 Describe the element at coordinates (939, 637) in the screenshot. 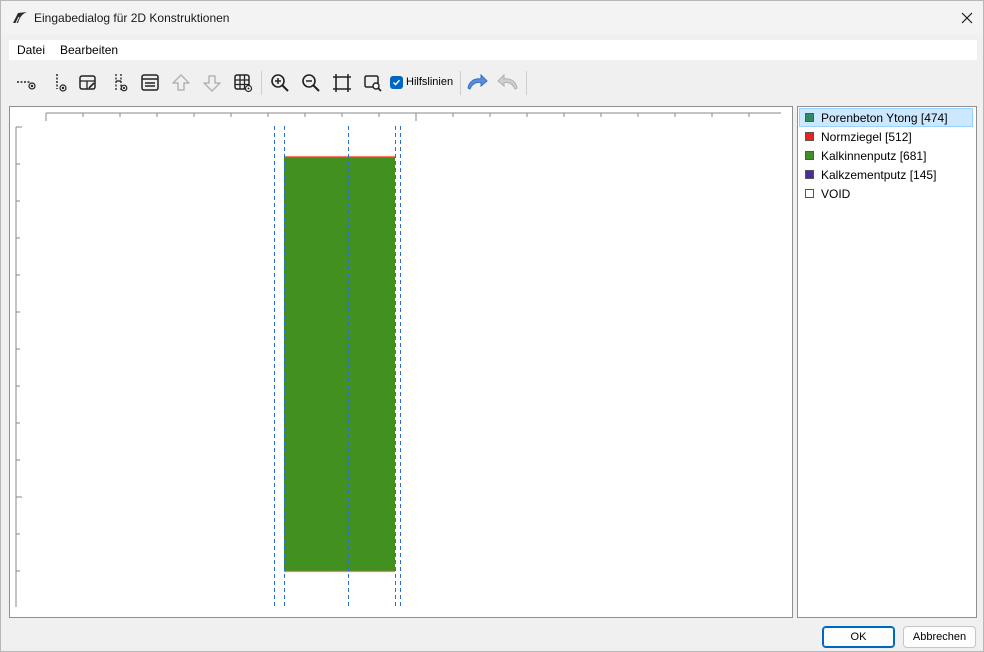

I see `cancel-button: Abbrechen` at that location.